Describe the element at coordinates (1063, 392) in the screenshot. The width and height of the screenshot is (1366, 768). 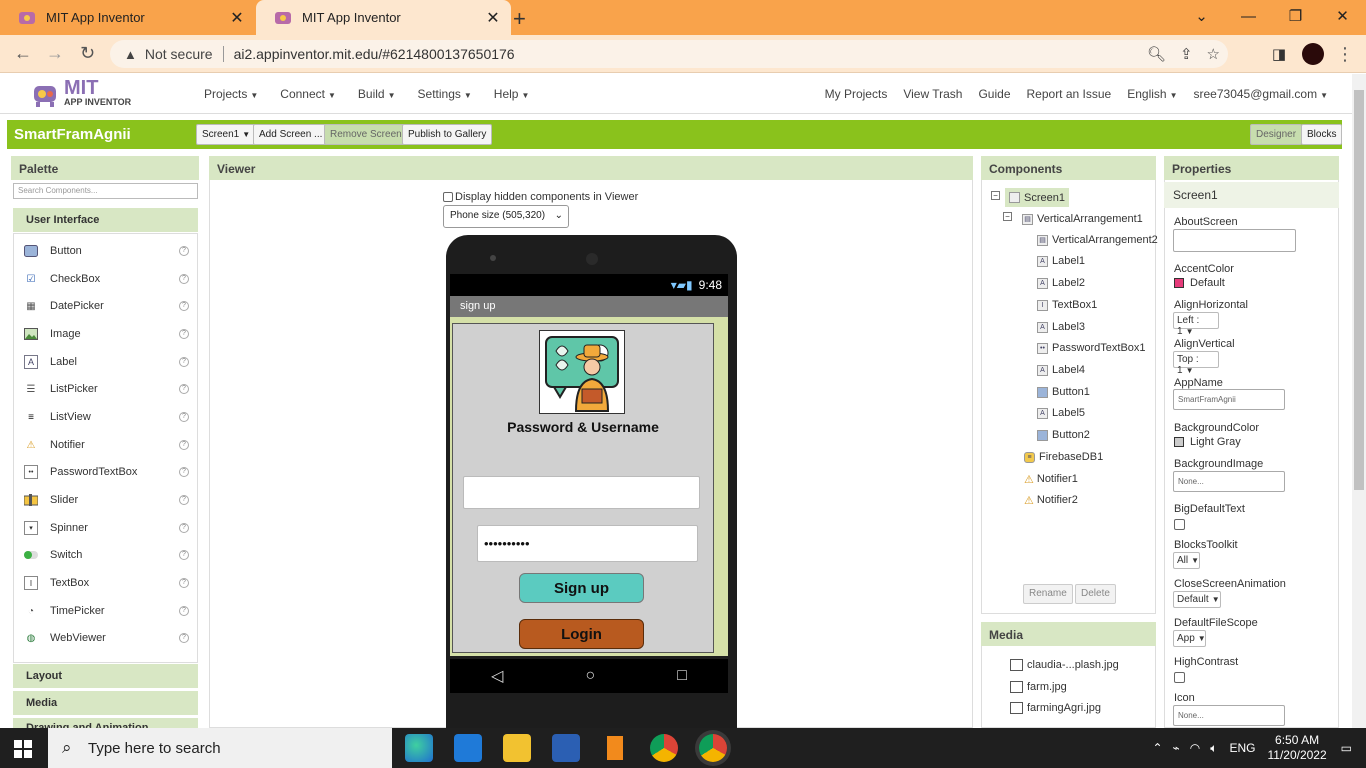
I see `component-button1: Button1` at that location.